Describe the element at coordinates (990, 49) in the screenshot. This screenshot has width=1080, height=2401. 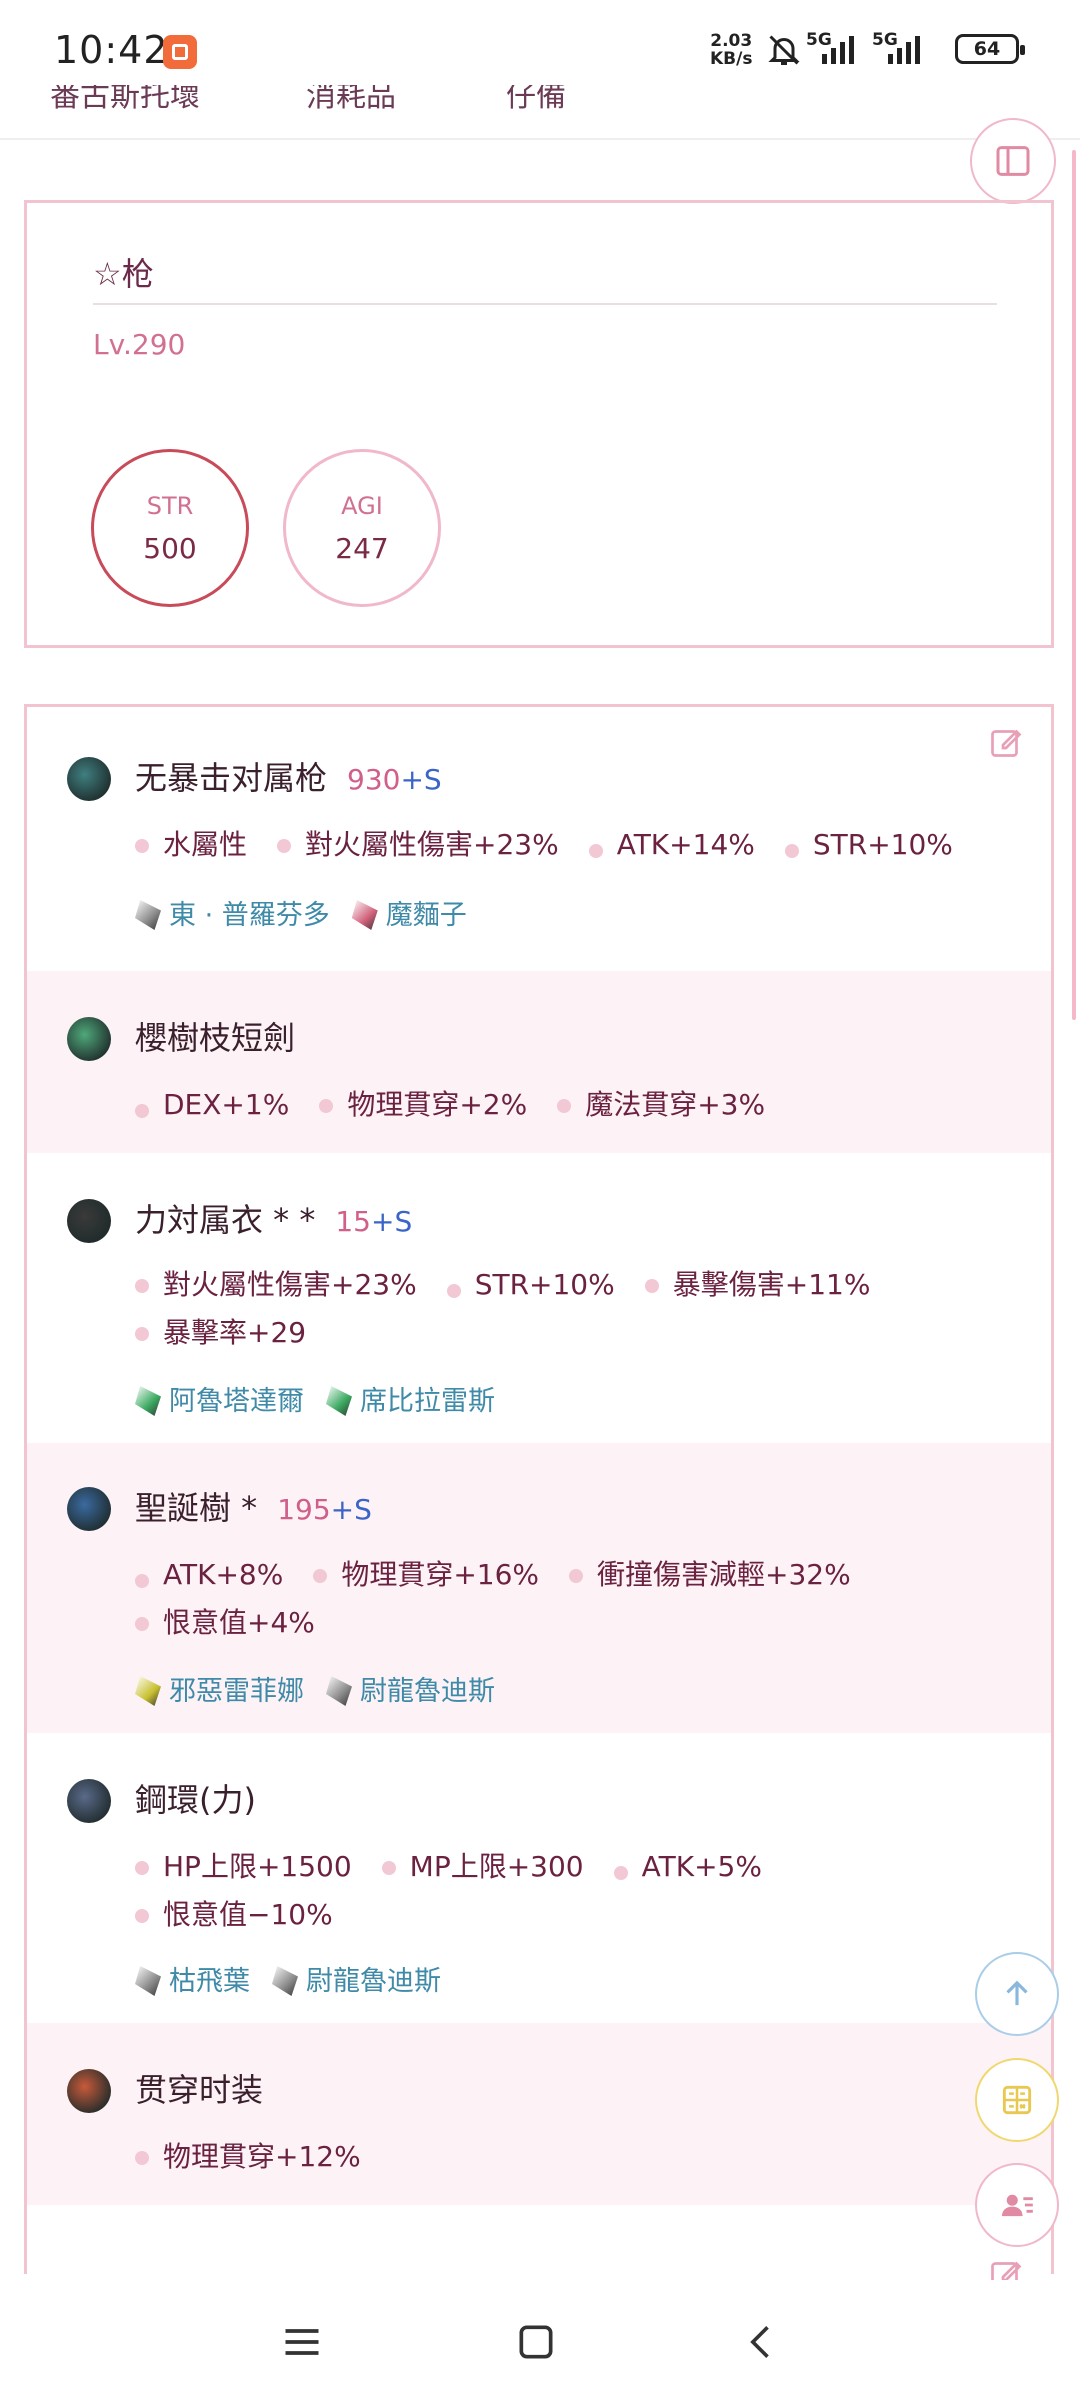
I see `battery-icon: 64` at that location.